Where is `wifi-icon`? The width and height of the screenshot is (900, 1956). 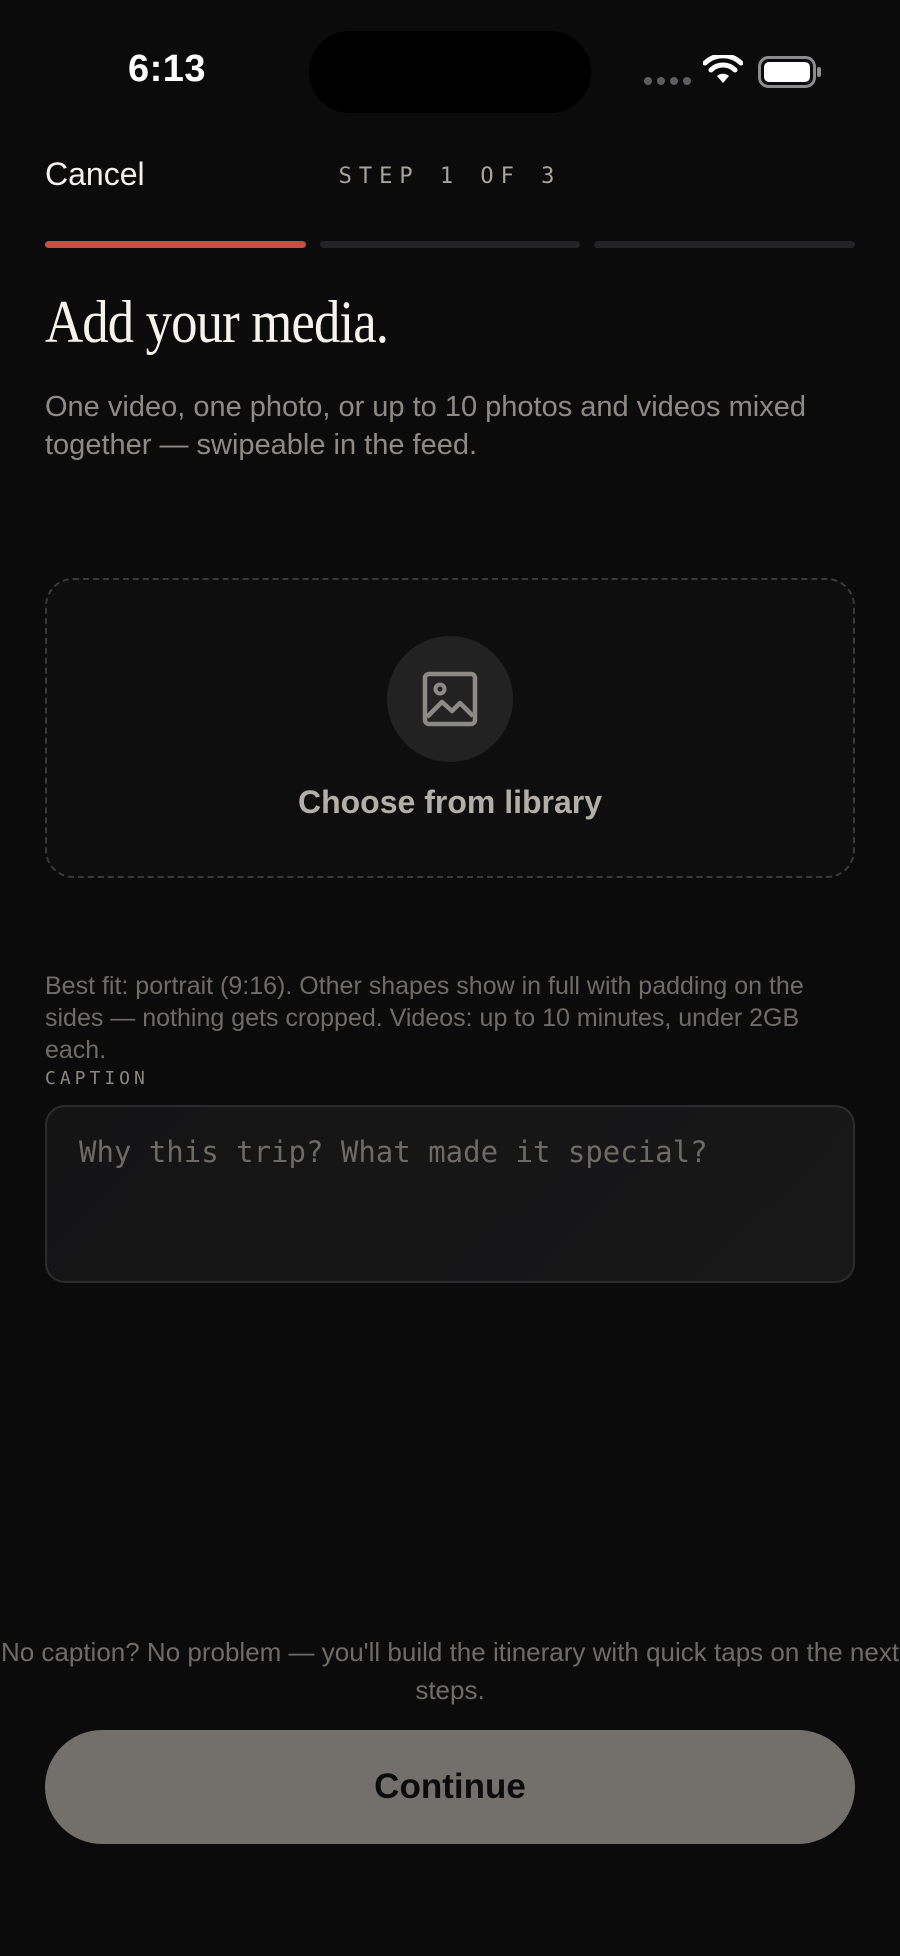
wifi-icon is located at coordinates (723, 71).